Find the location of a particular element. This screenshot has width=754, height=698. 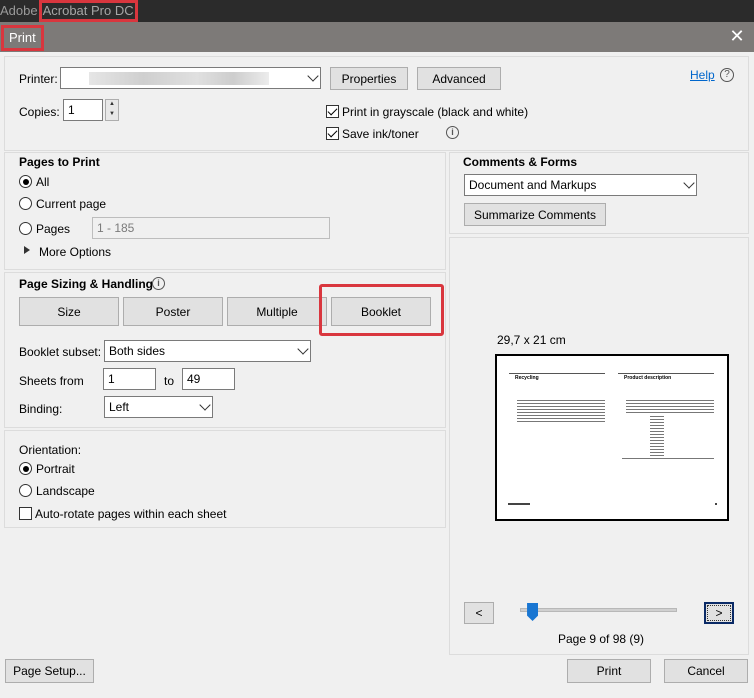

auto-rotate-label: Auto-rotate pages within each sheet is located at coordinates (131, 514).